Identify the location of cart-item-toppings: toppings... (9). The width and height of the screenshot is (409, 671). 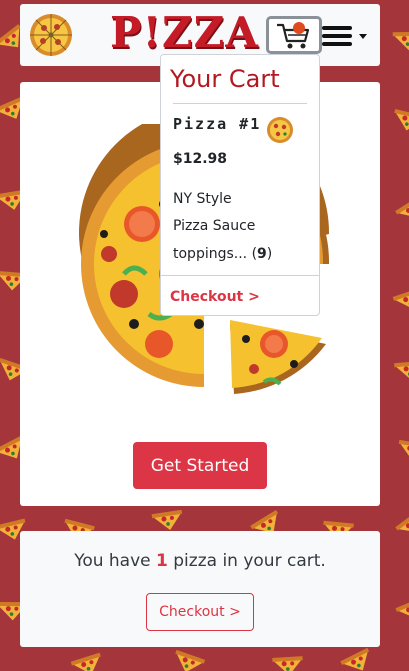
(222, 254).